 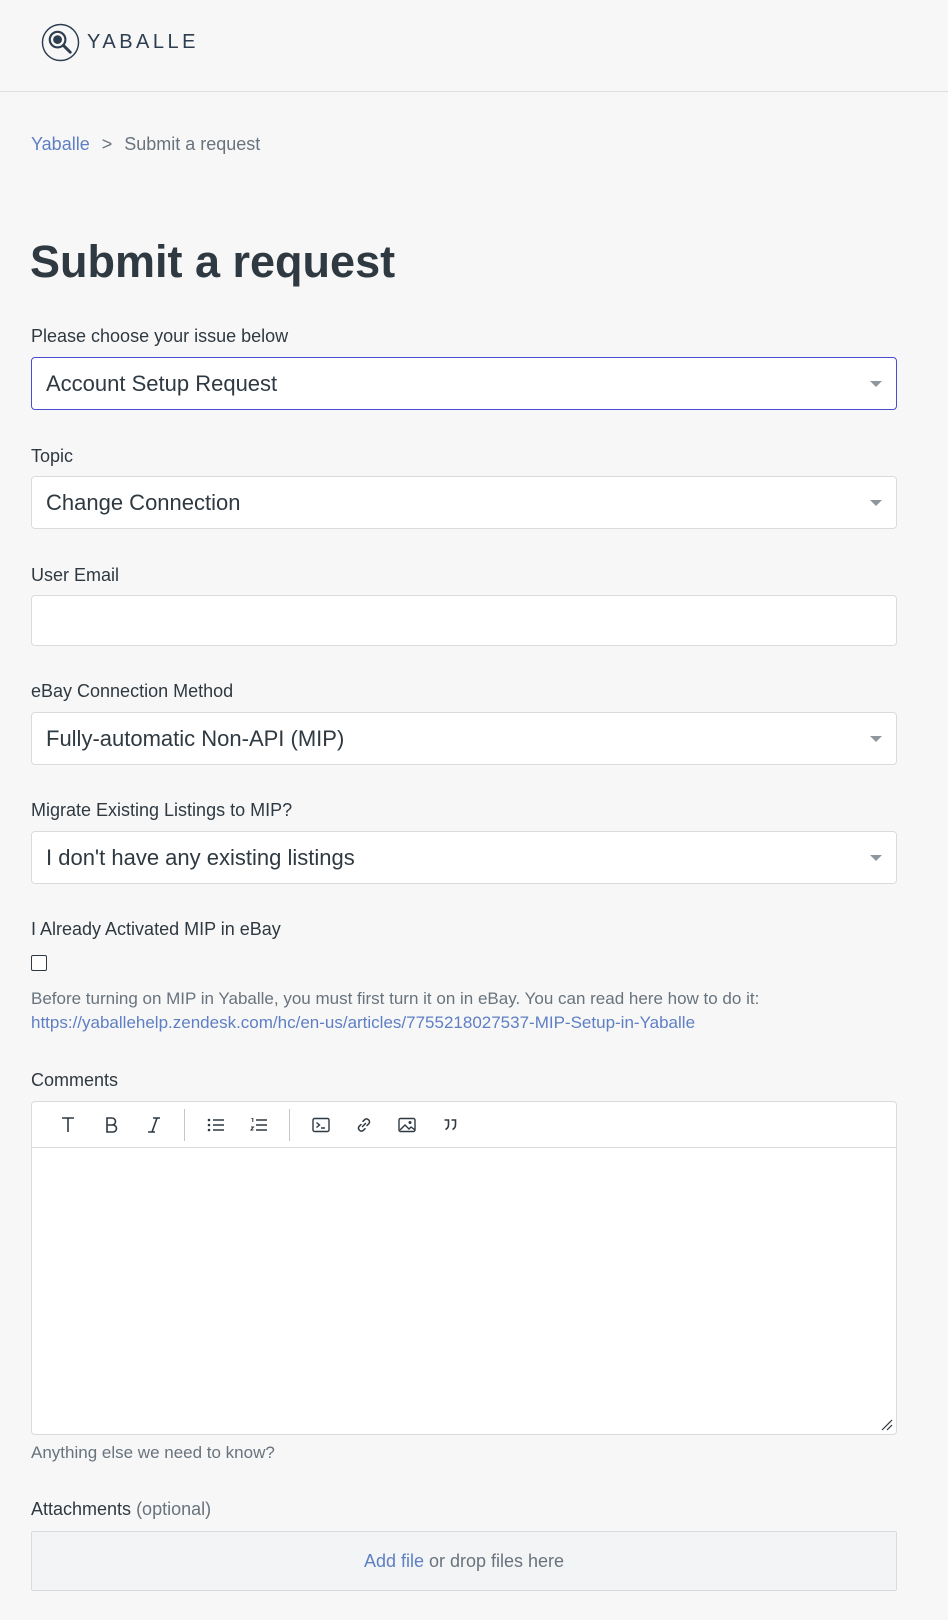 I want to click on mip-activated-checkbox, so click(x=39, y=963).